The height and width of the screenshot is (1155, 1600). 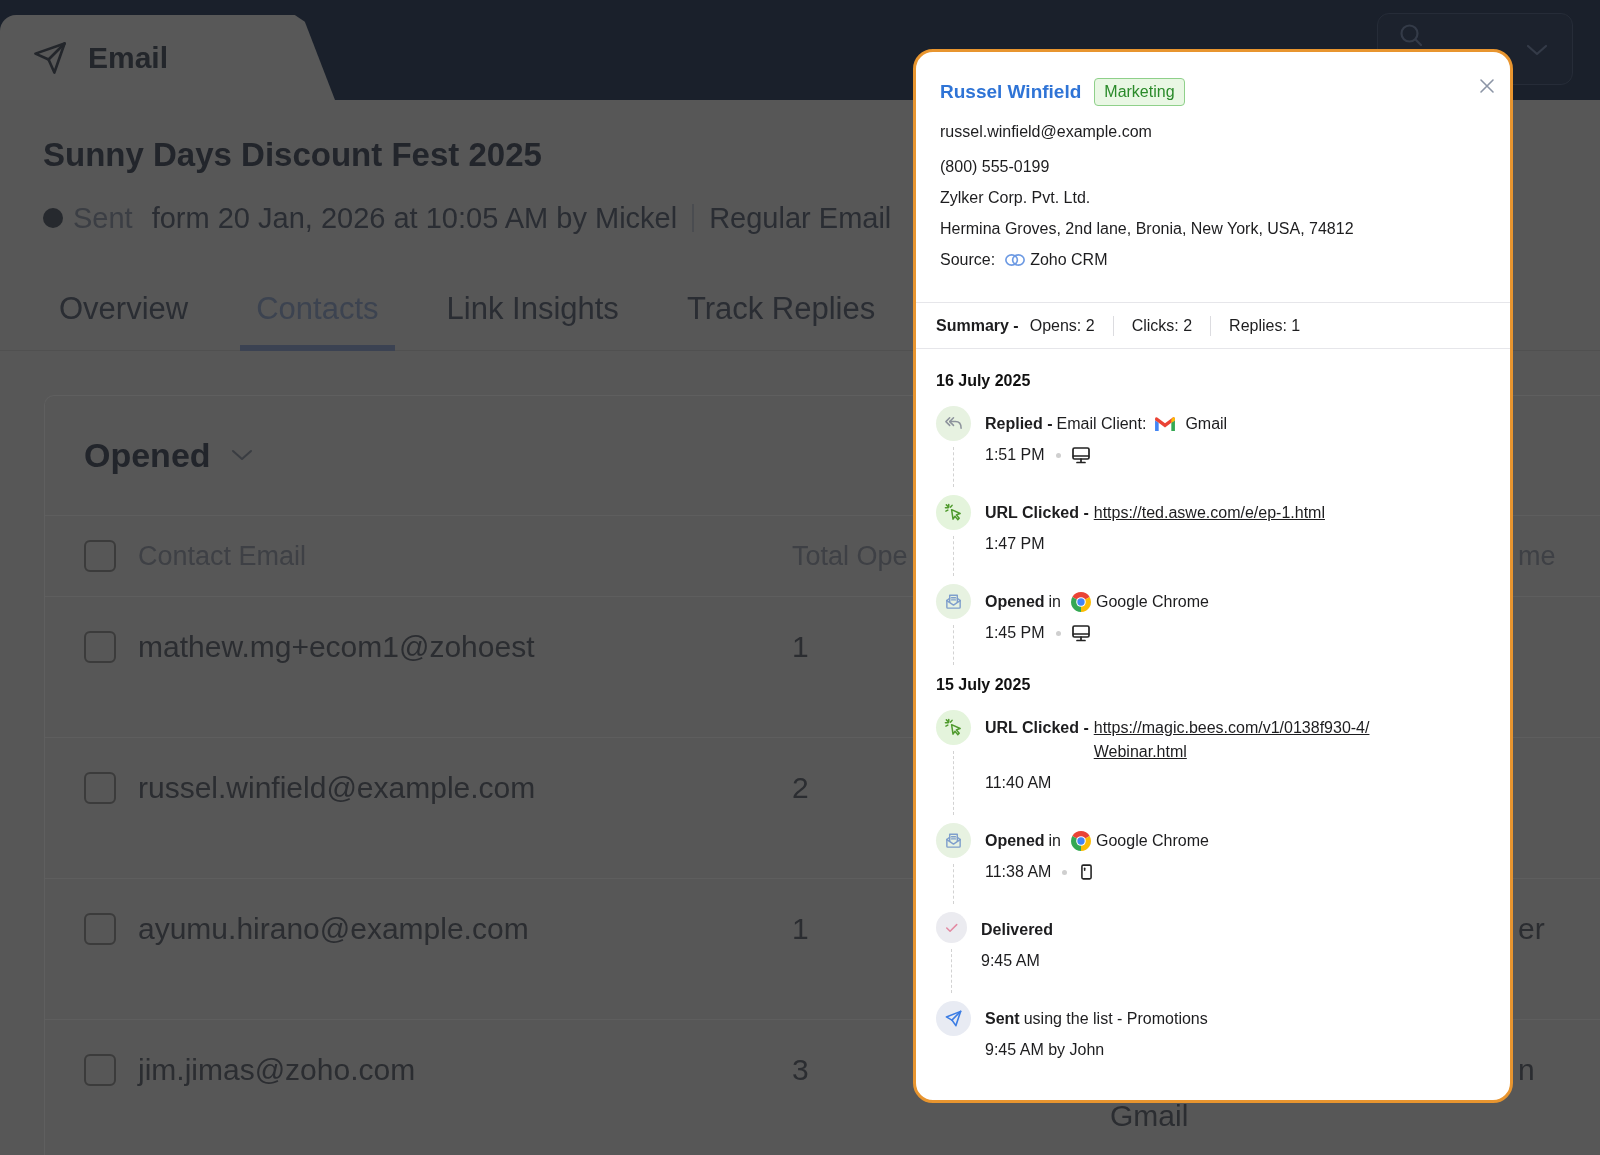 What do you see at coordinates (1017, 929) in the screenshot?
I see `event-text: Delivered` at bounding box center [1017, 929].